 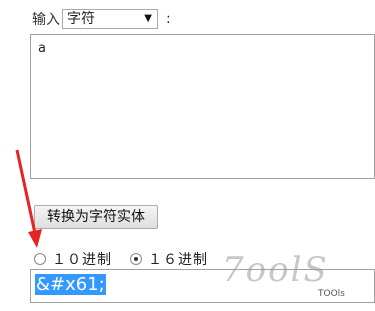 I want to click on radio-hex, so click(x=136, y=259).